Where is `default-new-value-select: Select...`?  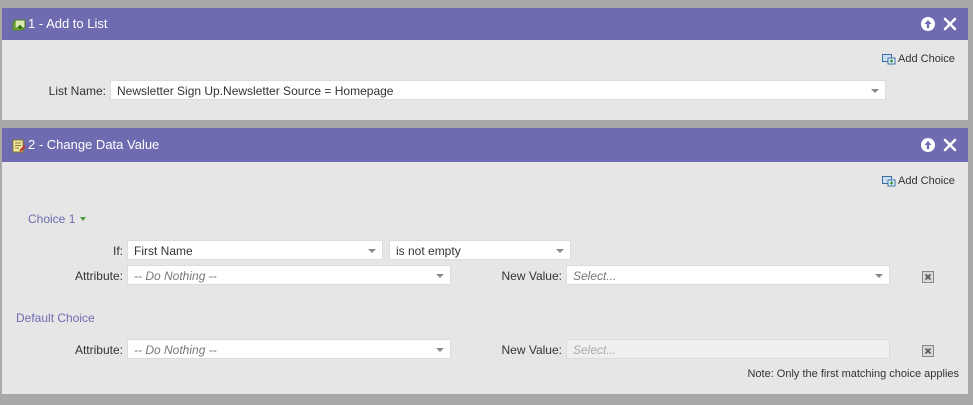 default-new-value-select: Select... is located at coordinates (728, 349).